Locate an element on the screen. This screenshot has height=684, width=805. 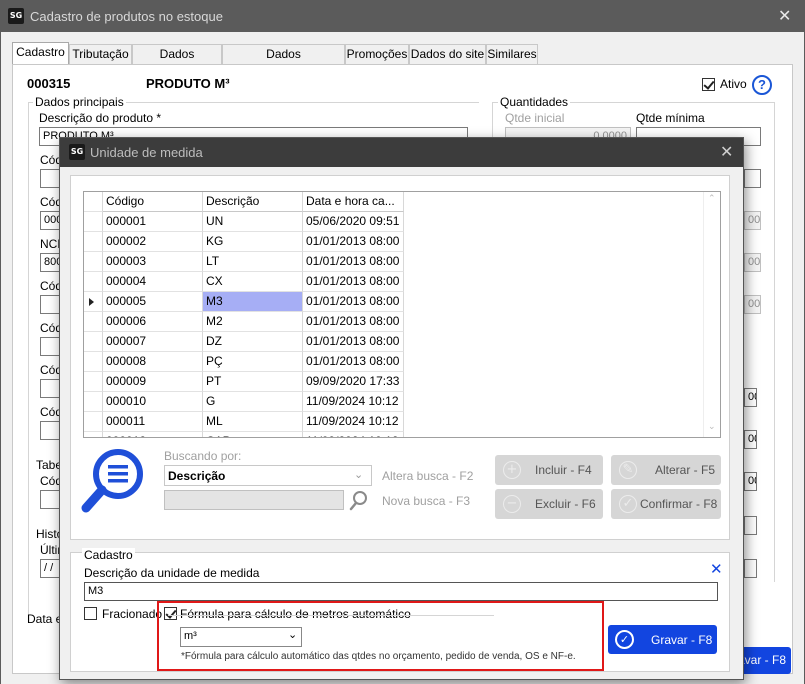
grid-cell-descricao: M2 is located at coordinates (253, 322).